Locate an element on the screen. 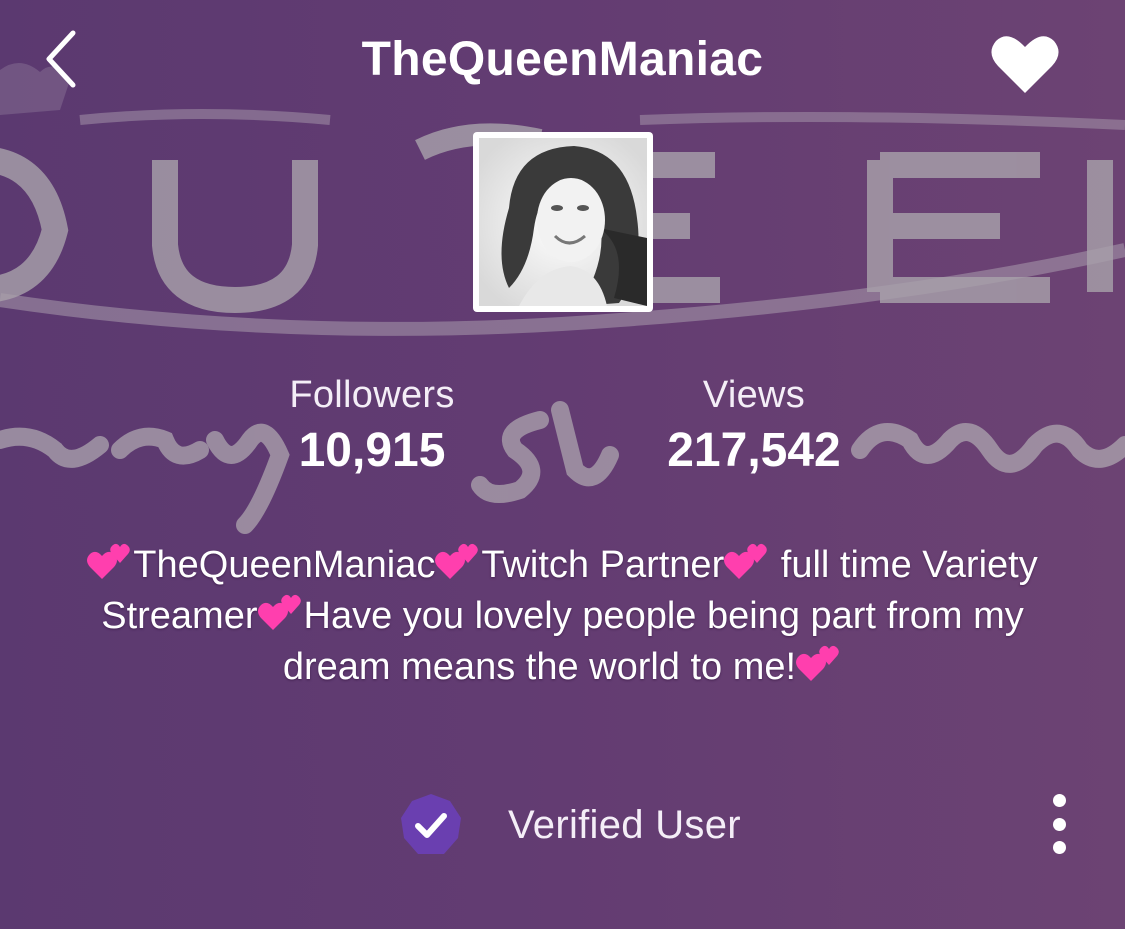  page-title: TheQueenManiac is located at coordinates (562, 59).